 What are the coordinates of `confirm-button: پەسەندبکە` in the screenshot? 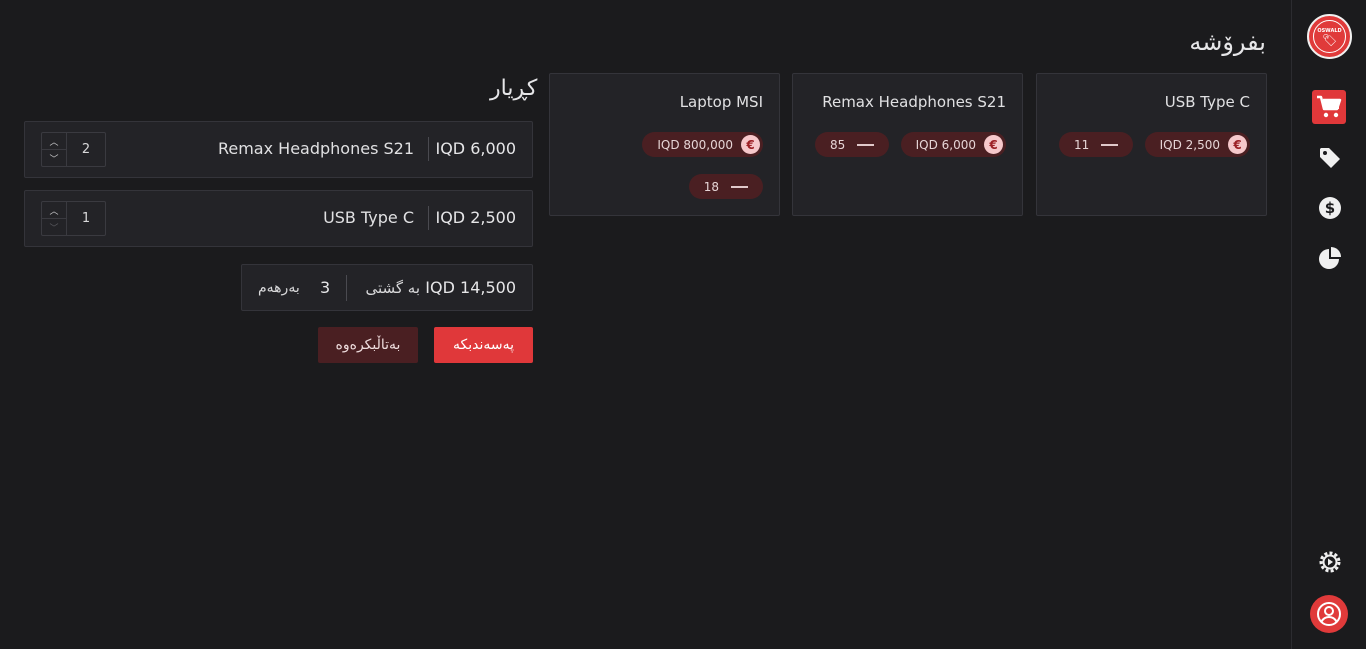 It's located at (483, 345).